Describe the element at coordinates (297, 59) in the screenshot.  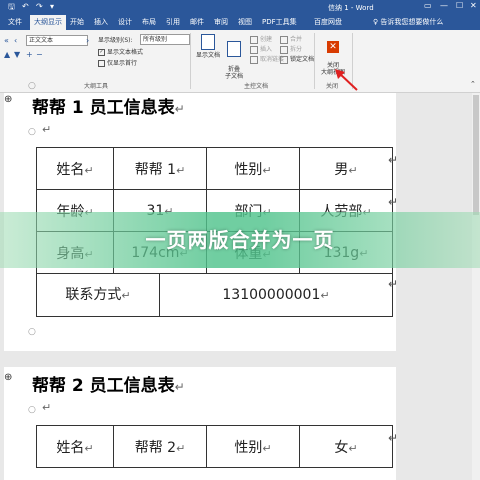
I see `lock-document-button: 锁定文档` at that location.